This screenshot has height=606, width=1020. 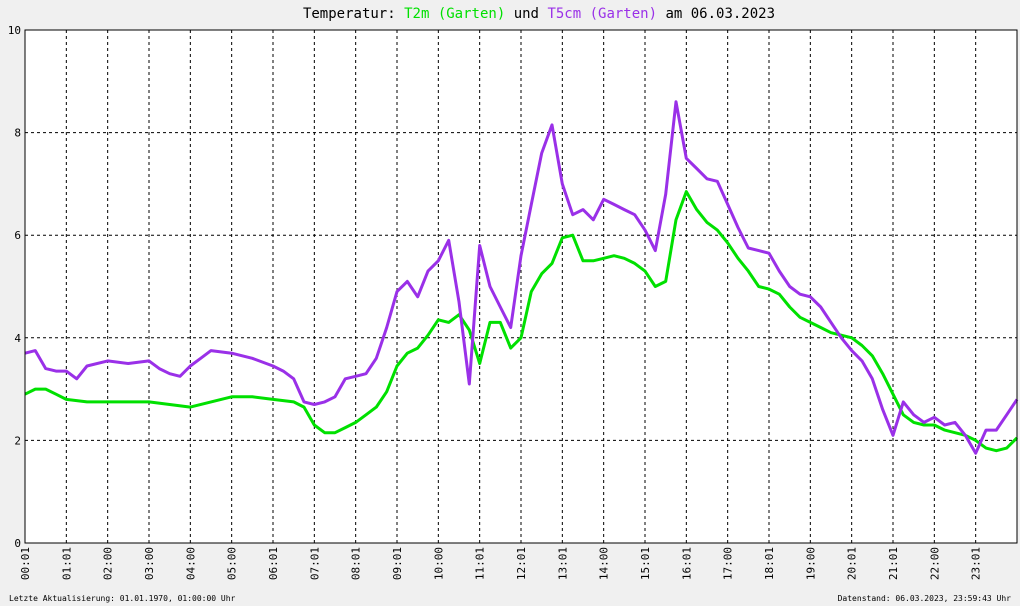 What do you see at coordinates (728, 563) in the screenshot?
I see `x-tick-17-00: 17:00` at bounding box center [728, 563].